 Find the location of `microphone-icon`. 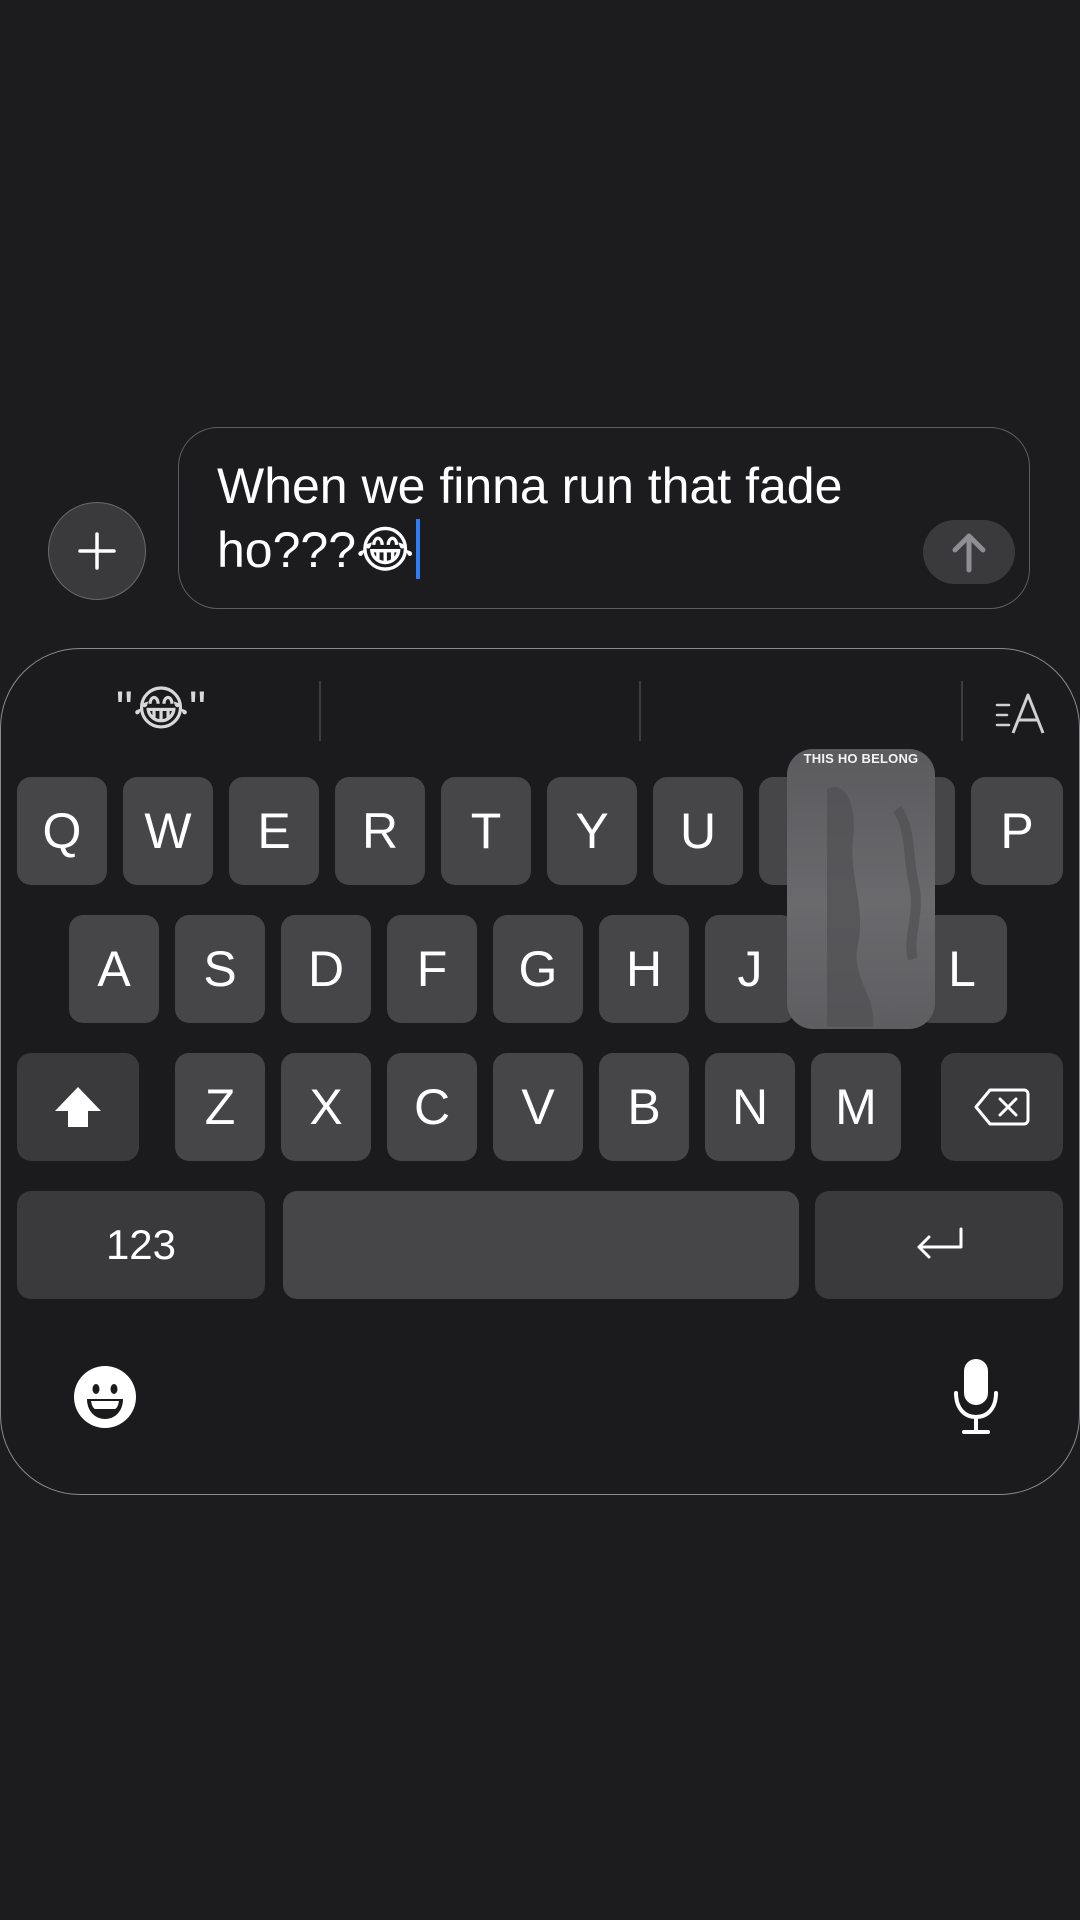

microphone-icon is located at coordinates (976, 1396).